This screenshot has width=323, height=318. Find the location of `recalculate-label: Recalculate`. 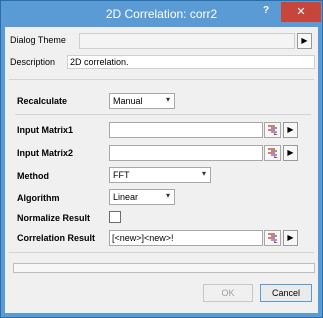

recalculate-label: Recalculate is located at coordinates (42, 101).